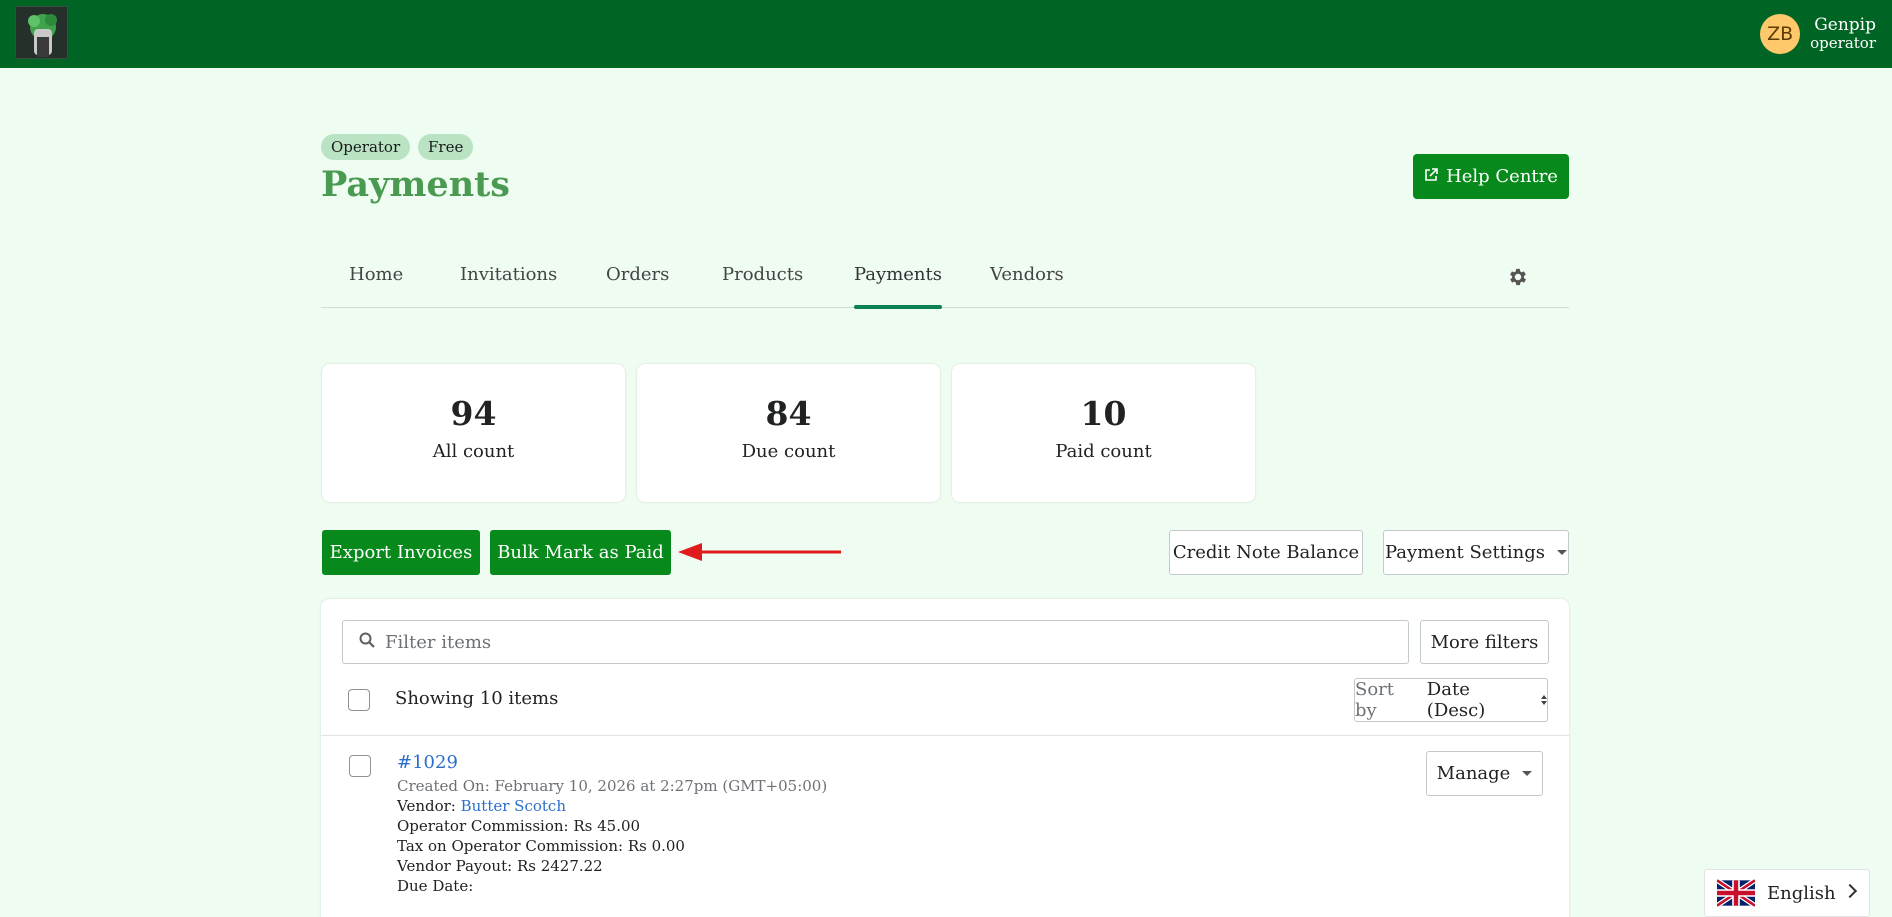 The image size is (1892, 917). Describe the element at coordinates (1103, 413) in the screenshot. I see `stat-value: 10` at that location.